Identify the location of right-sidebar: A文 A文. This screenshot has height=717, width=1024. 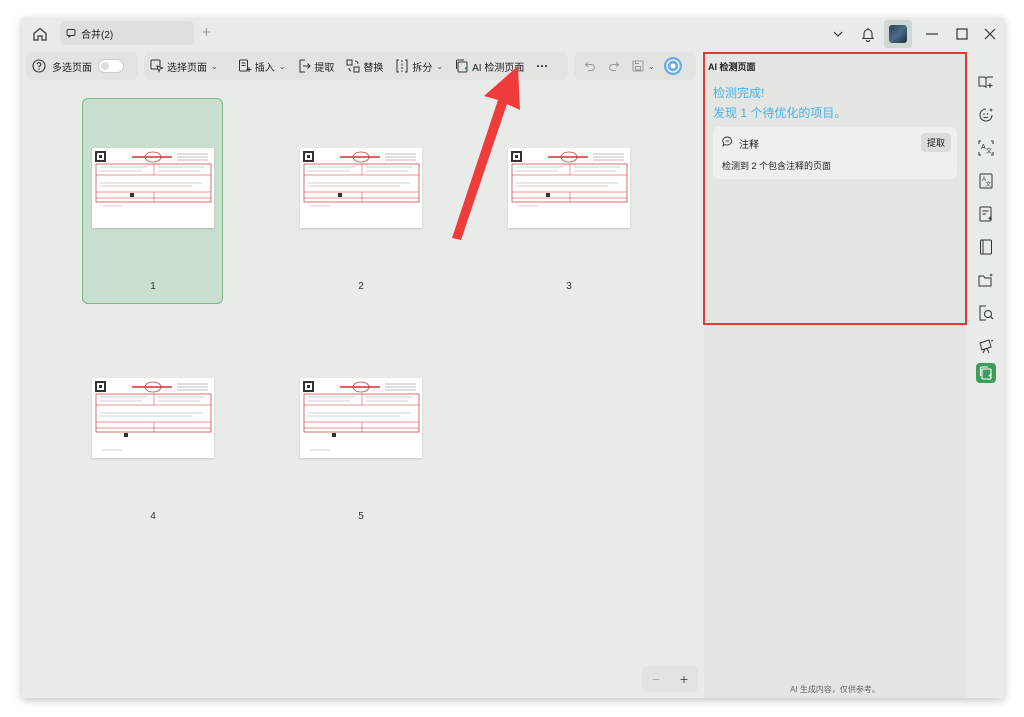
(986, 374).